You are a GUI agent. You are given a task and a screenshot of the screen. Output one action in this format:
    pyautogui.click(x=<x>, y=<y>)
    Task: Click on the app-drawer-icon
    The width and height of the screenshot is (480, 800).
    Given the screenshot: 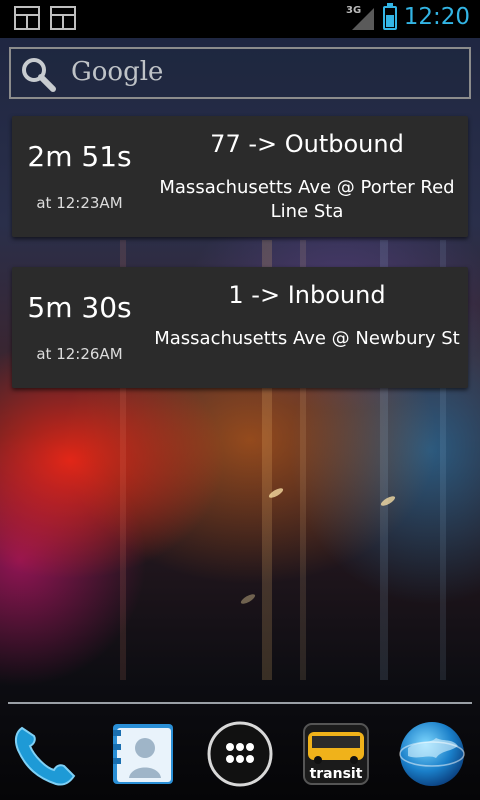 What is the action you would take?
    pyautogui.click(x=240, y=754)
    